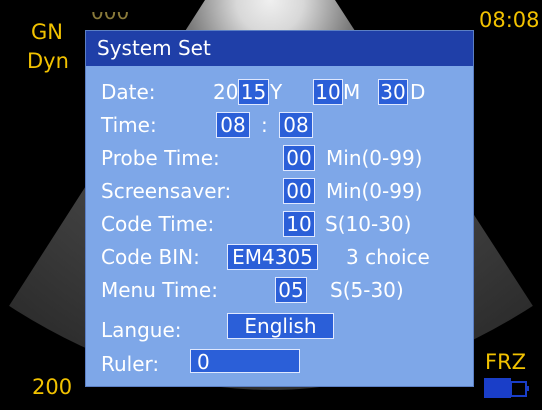  Describe the element at coordinates (226, 92) in the screenshot. I see `date-century: 20` at that location.